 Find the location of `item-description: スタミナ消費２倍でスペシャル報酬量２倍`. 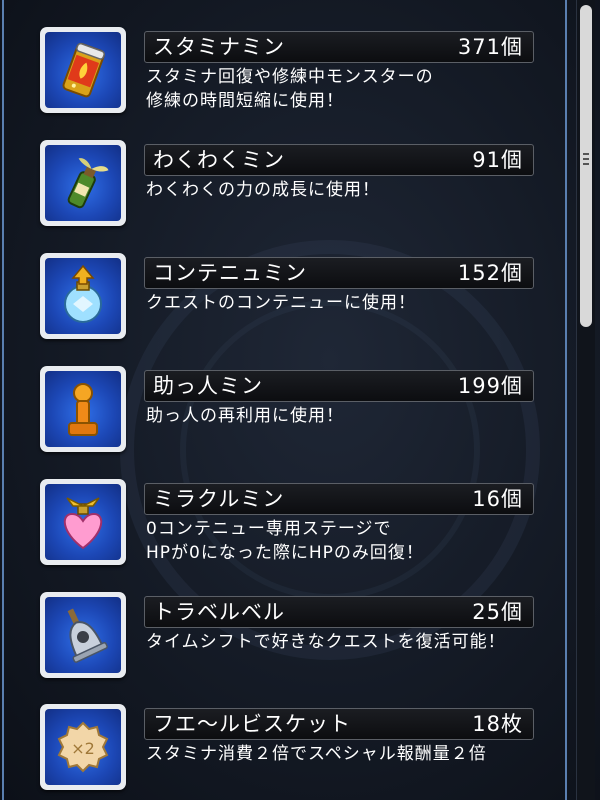

item-description: スタミナ消費２倍でスペシャル報酬量２倍 is located at coordinates (346, 754).